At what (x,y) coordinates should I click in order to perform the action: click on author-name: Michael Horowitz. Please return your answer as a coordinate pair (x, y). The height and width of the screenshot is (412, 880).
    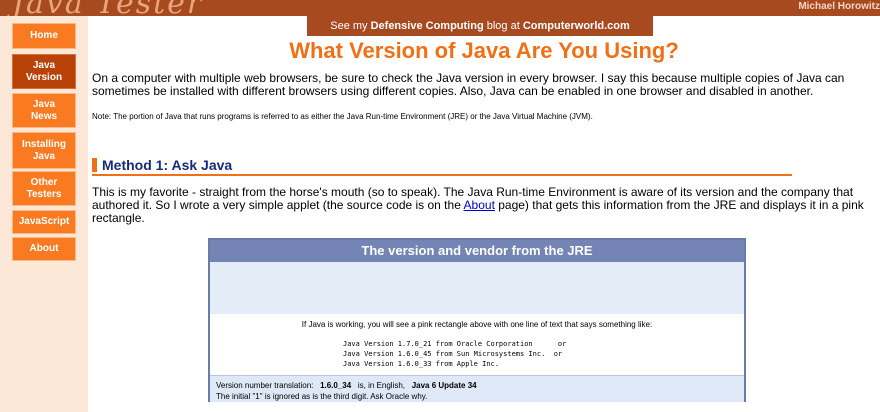
    Looking at the image, I should click on (839, 6).